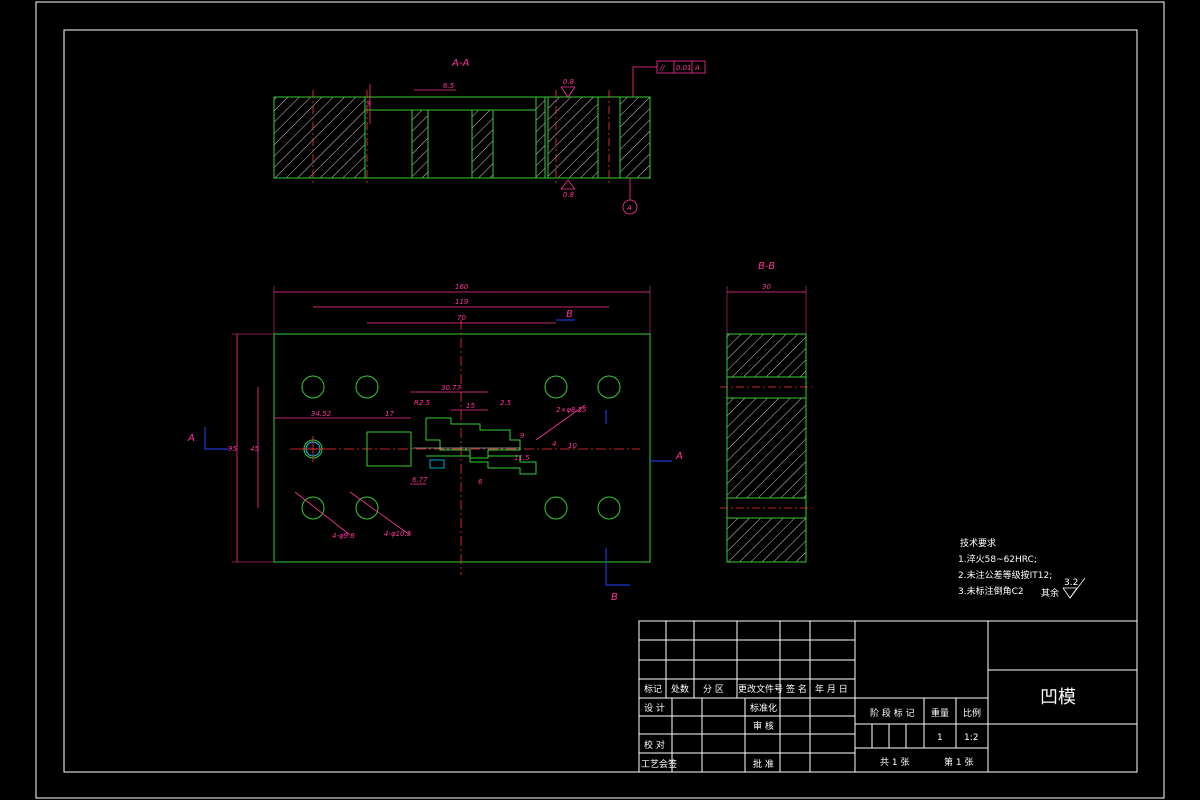 The width and height of the screenshot is (1200, 800). What do you see at coordinates (760, 689) in the screenshot?
I see `tb-header-change-doc: 更改文件号` at bounding box center [760, 689].